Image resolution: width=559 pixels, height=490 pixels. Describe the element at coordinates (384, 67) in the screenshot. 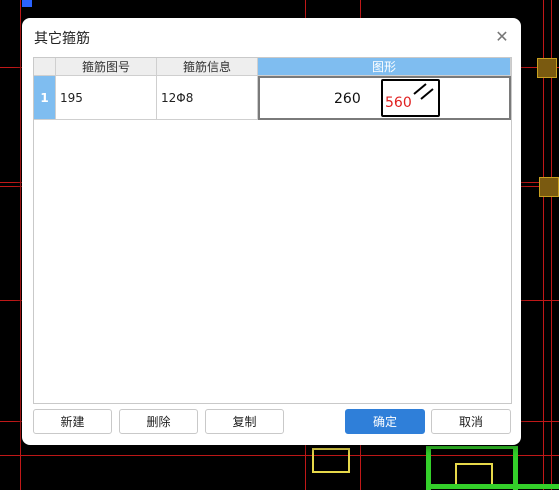

I see `column-header-shape: 图形` at that location.